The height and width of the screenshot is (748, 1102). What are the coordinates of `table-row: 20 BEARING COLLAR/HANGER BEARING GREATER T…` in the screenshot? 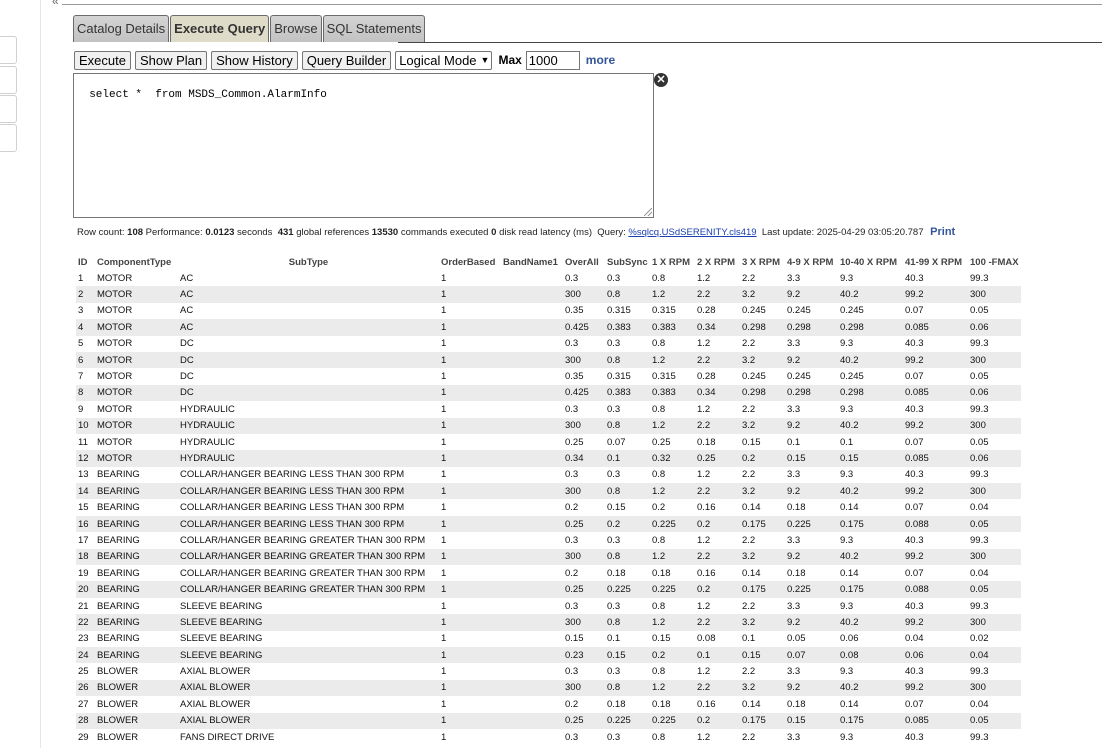 It's located at (548, 589).